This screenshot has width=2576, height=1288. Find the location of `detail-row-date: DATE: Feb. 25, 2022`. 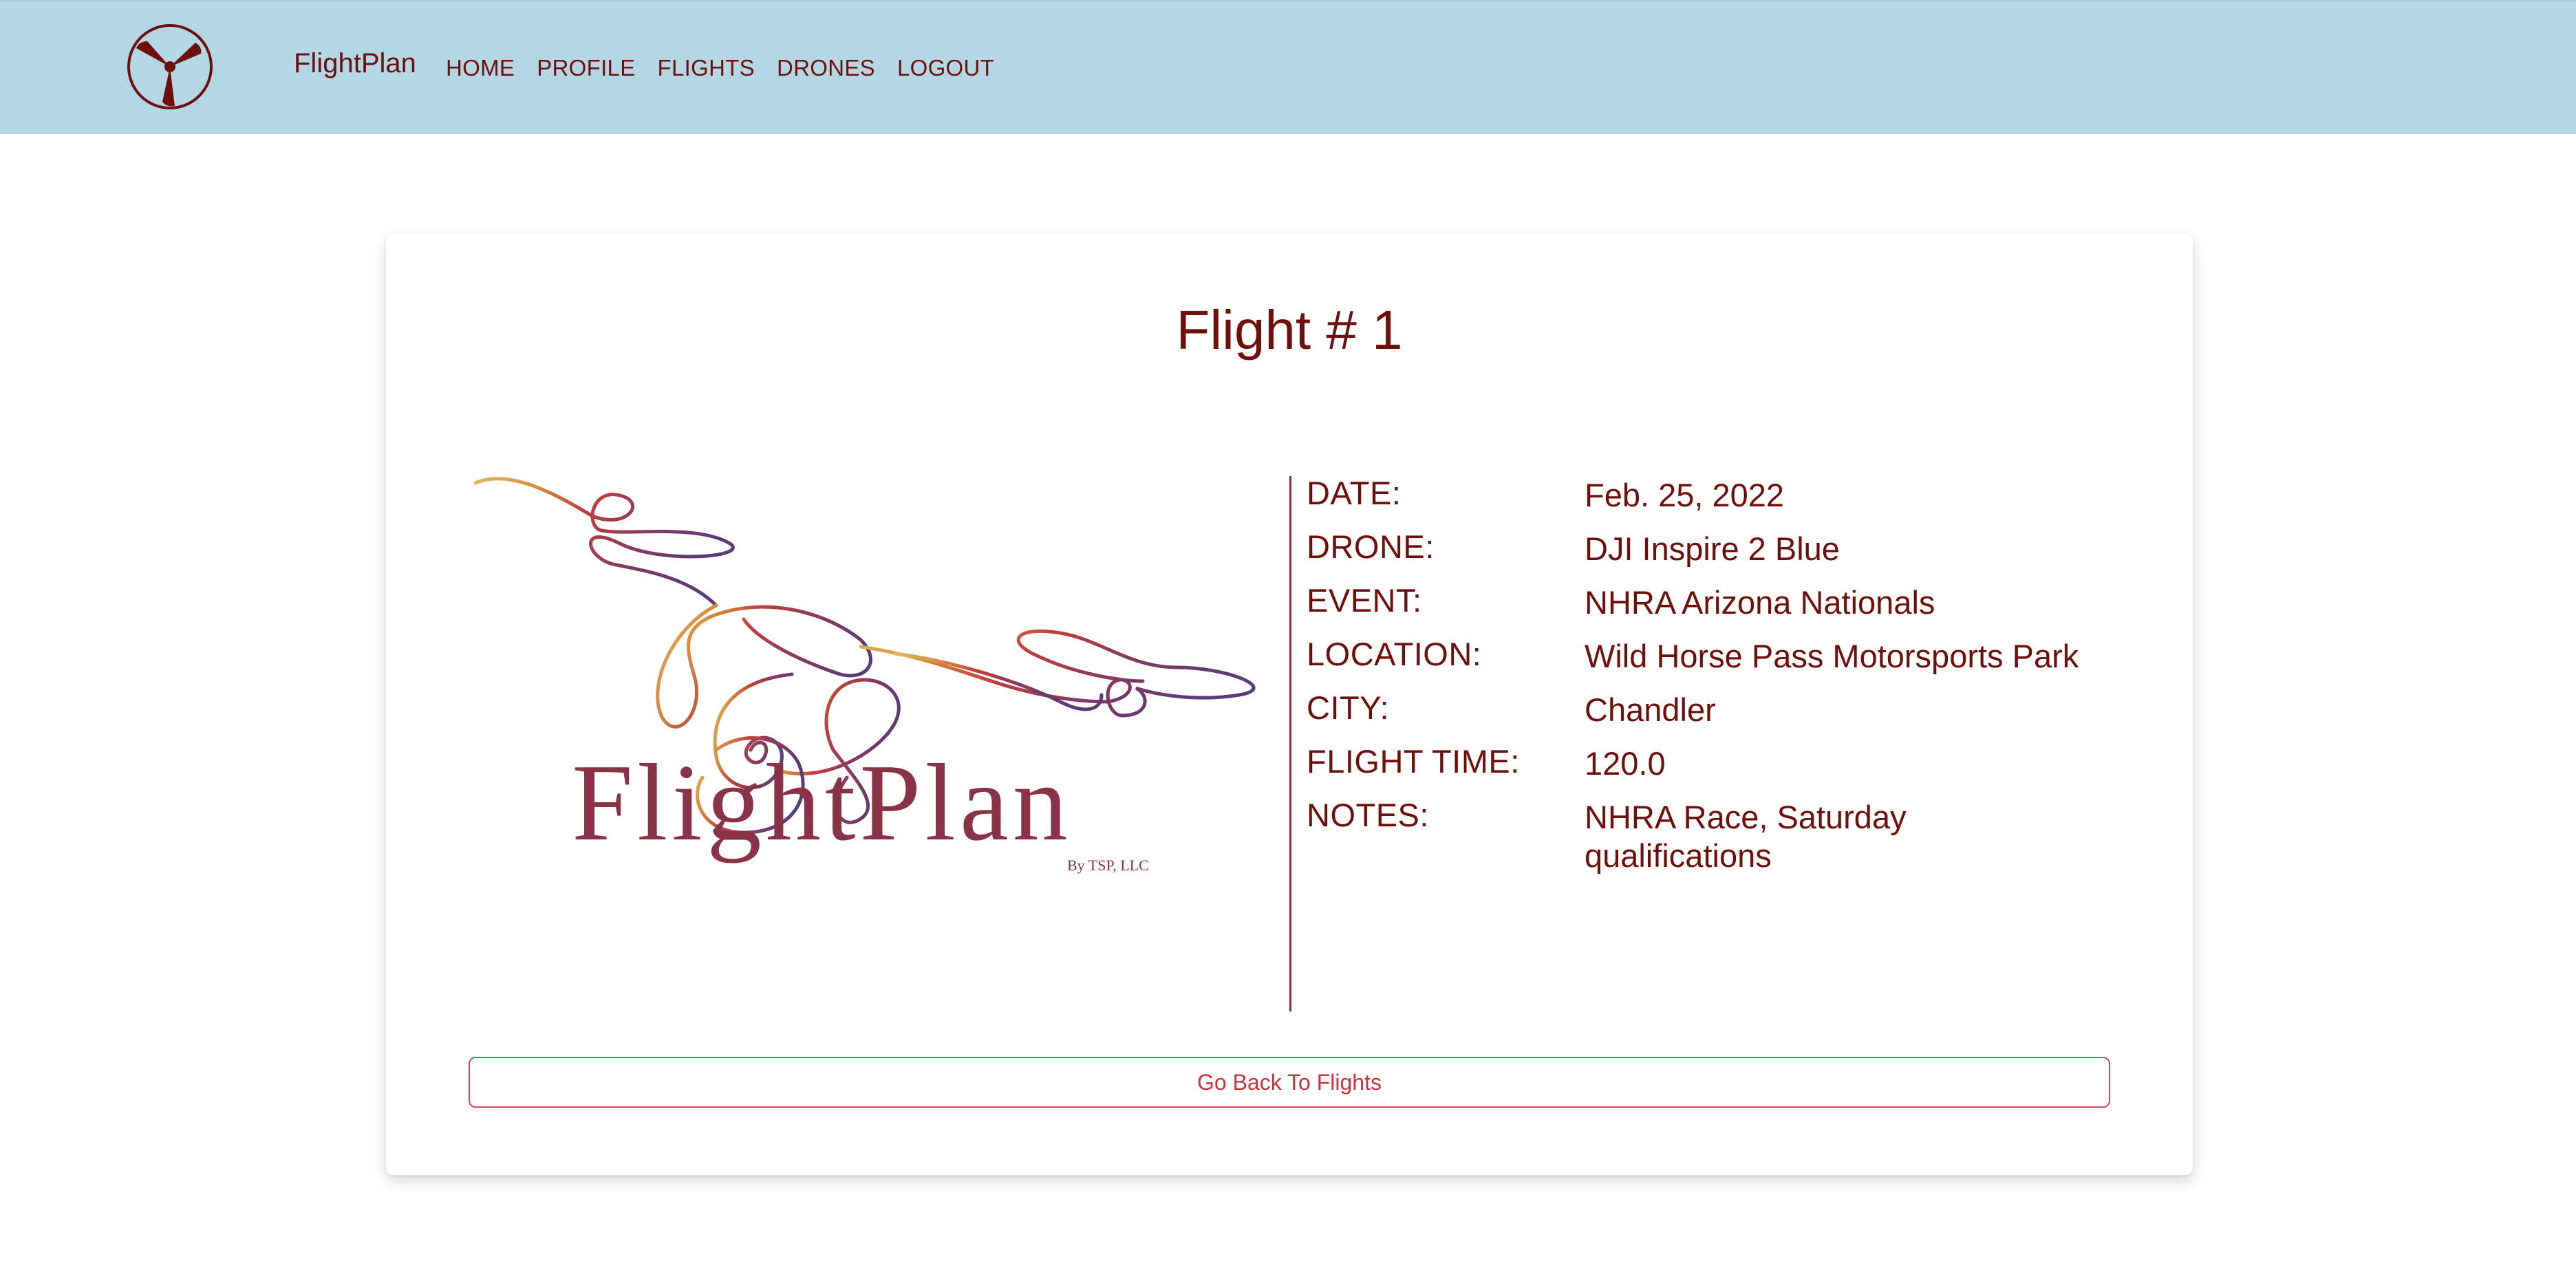

detail-row-date: DATE: Feb. 25, 2022 is located at coordinates (1730, 495).